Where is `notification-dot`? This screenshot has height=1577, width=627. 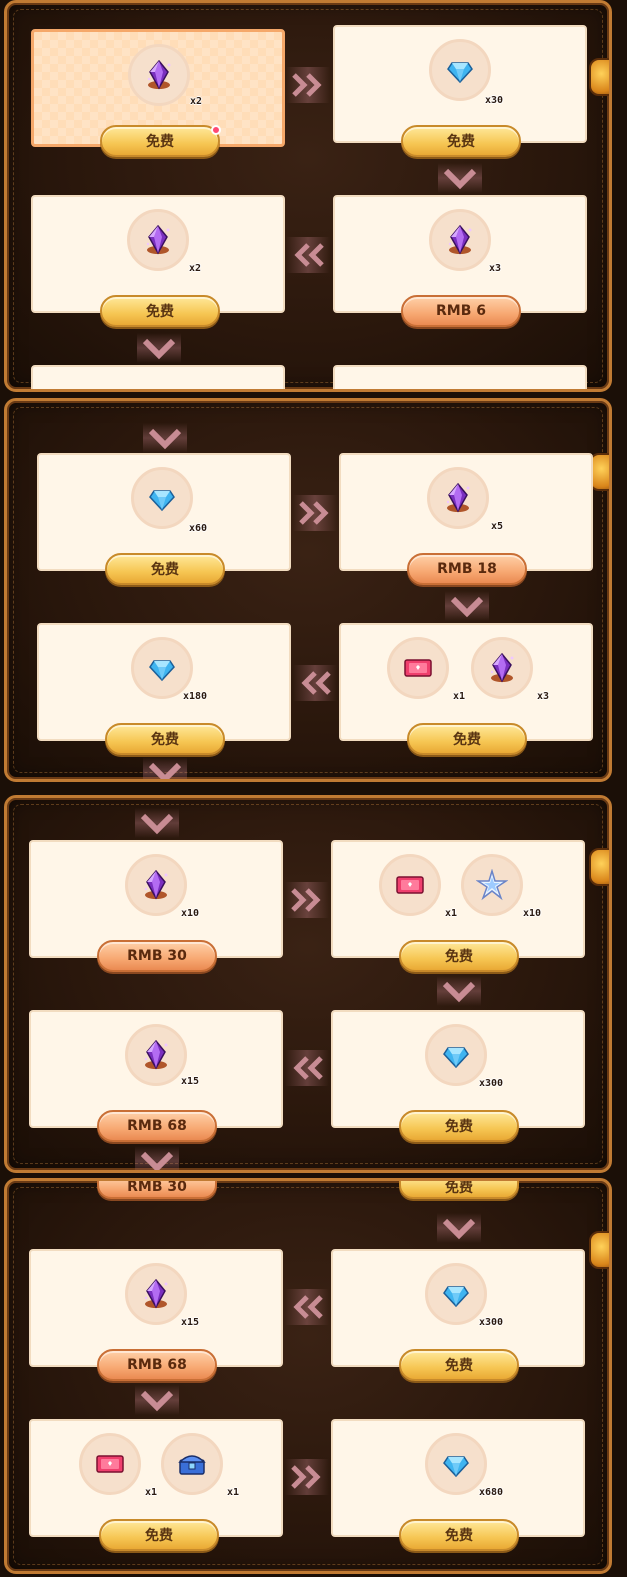 notification-dot is located at coordinates (216, 130).